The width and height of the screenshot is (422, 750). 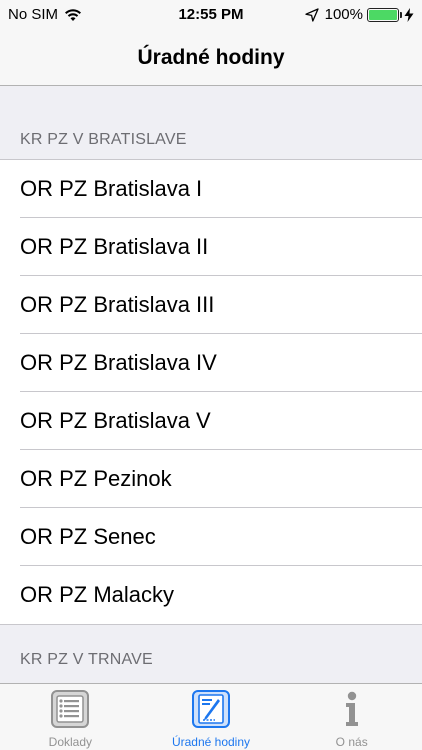 I want to click on battery-icon, so click(x=384, y=14).